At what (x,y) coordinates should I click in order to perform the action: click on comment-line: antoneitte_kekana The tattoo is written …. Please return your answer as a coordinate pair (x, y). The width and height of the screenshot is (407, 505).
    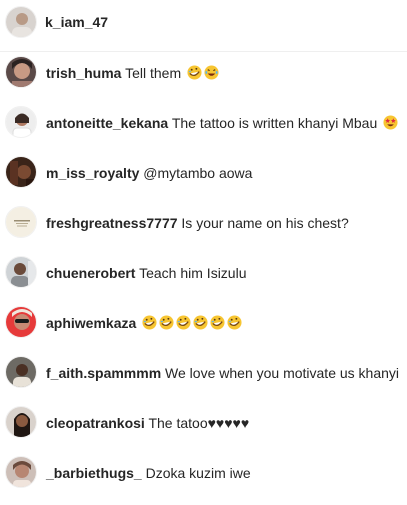
    Looking at the image, I should click on (222, 123).